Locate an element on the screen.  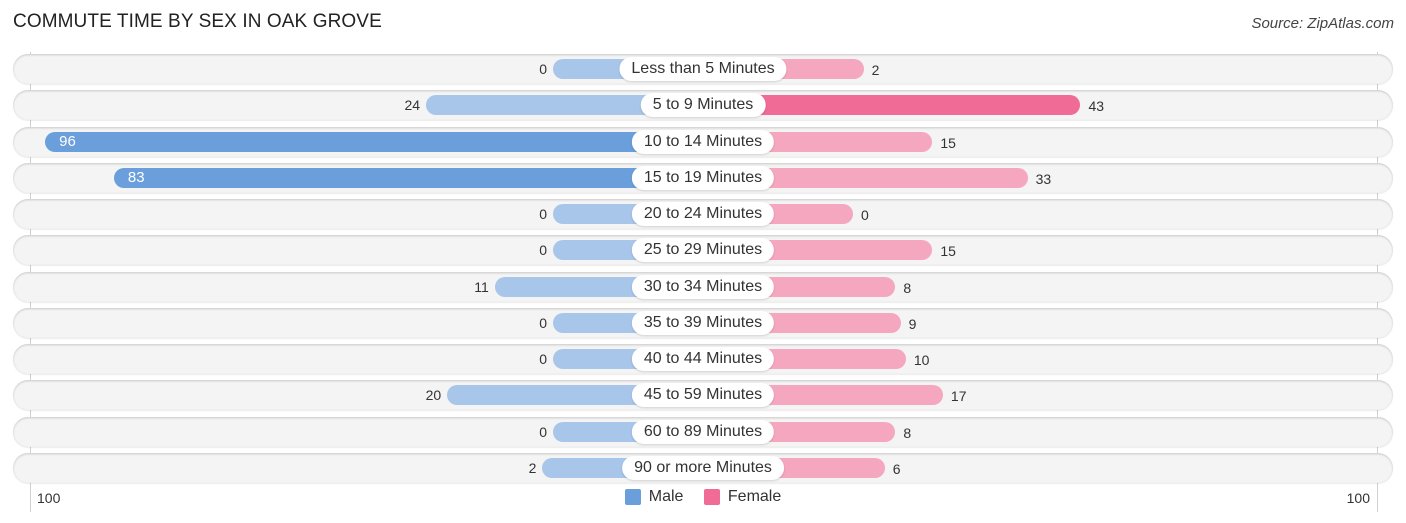
category-label: Less than 5 Minutes is located at coordinates (703, 69).